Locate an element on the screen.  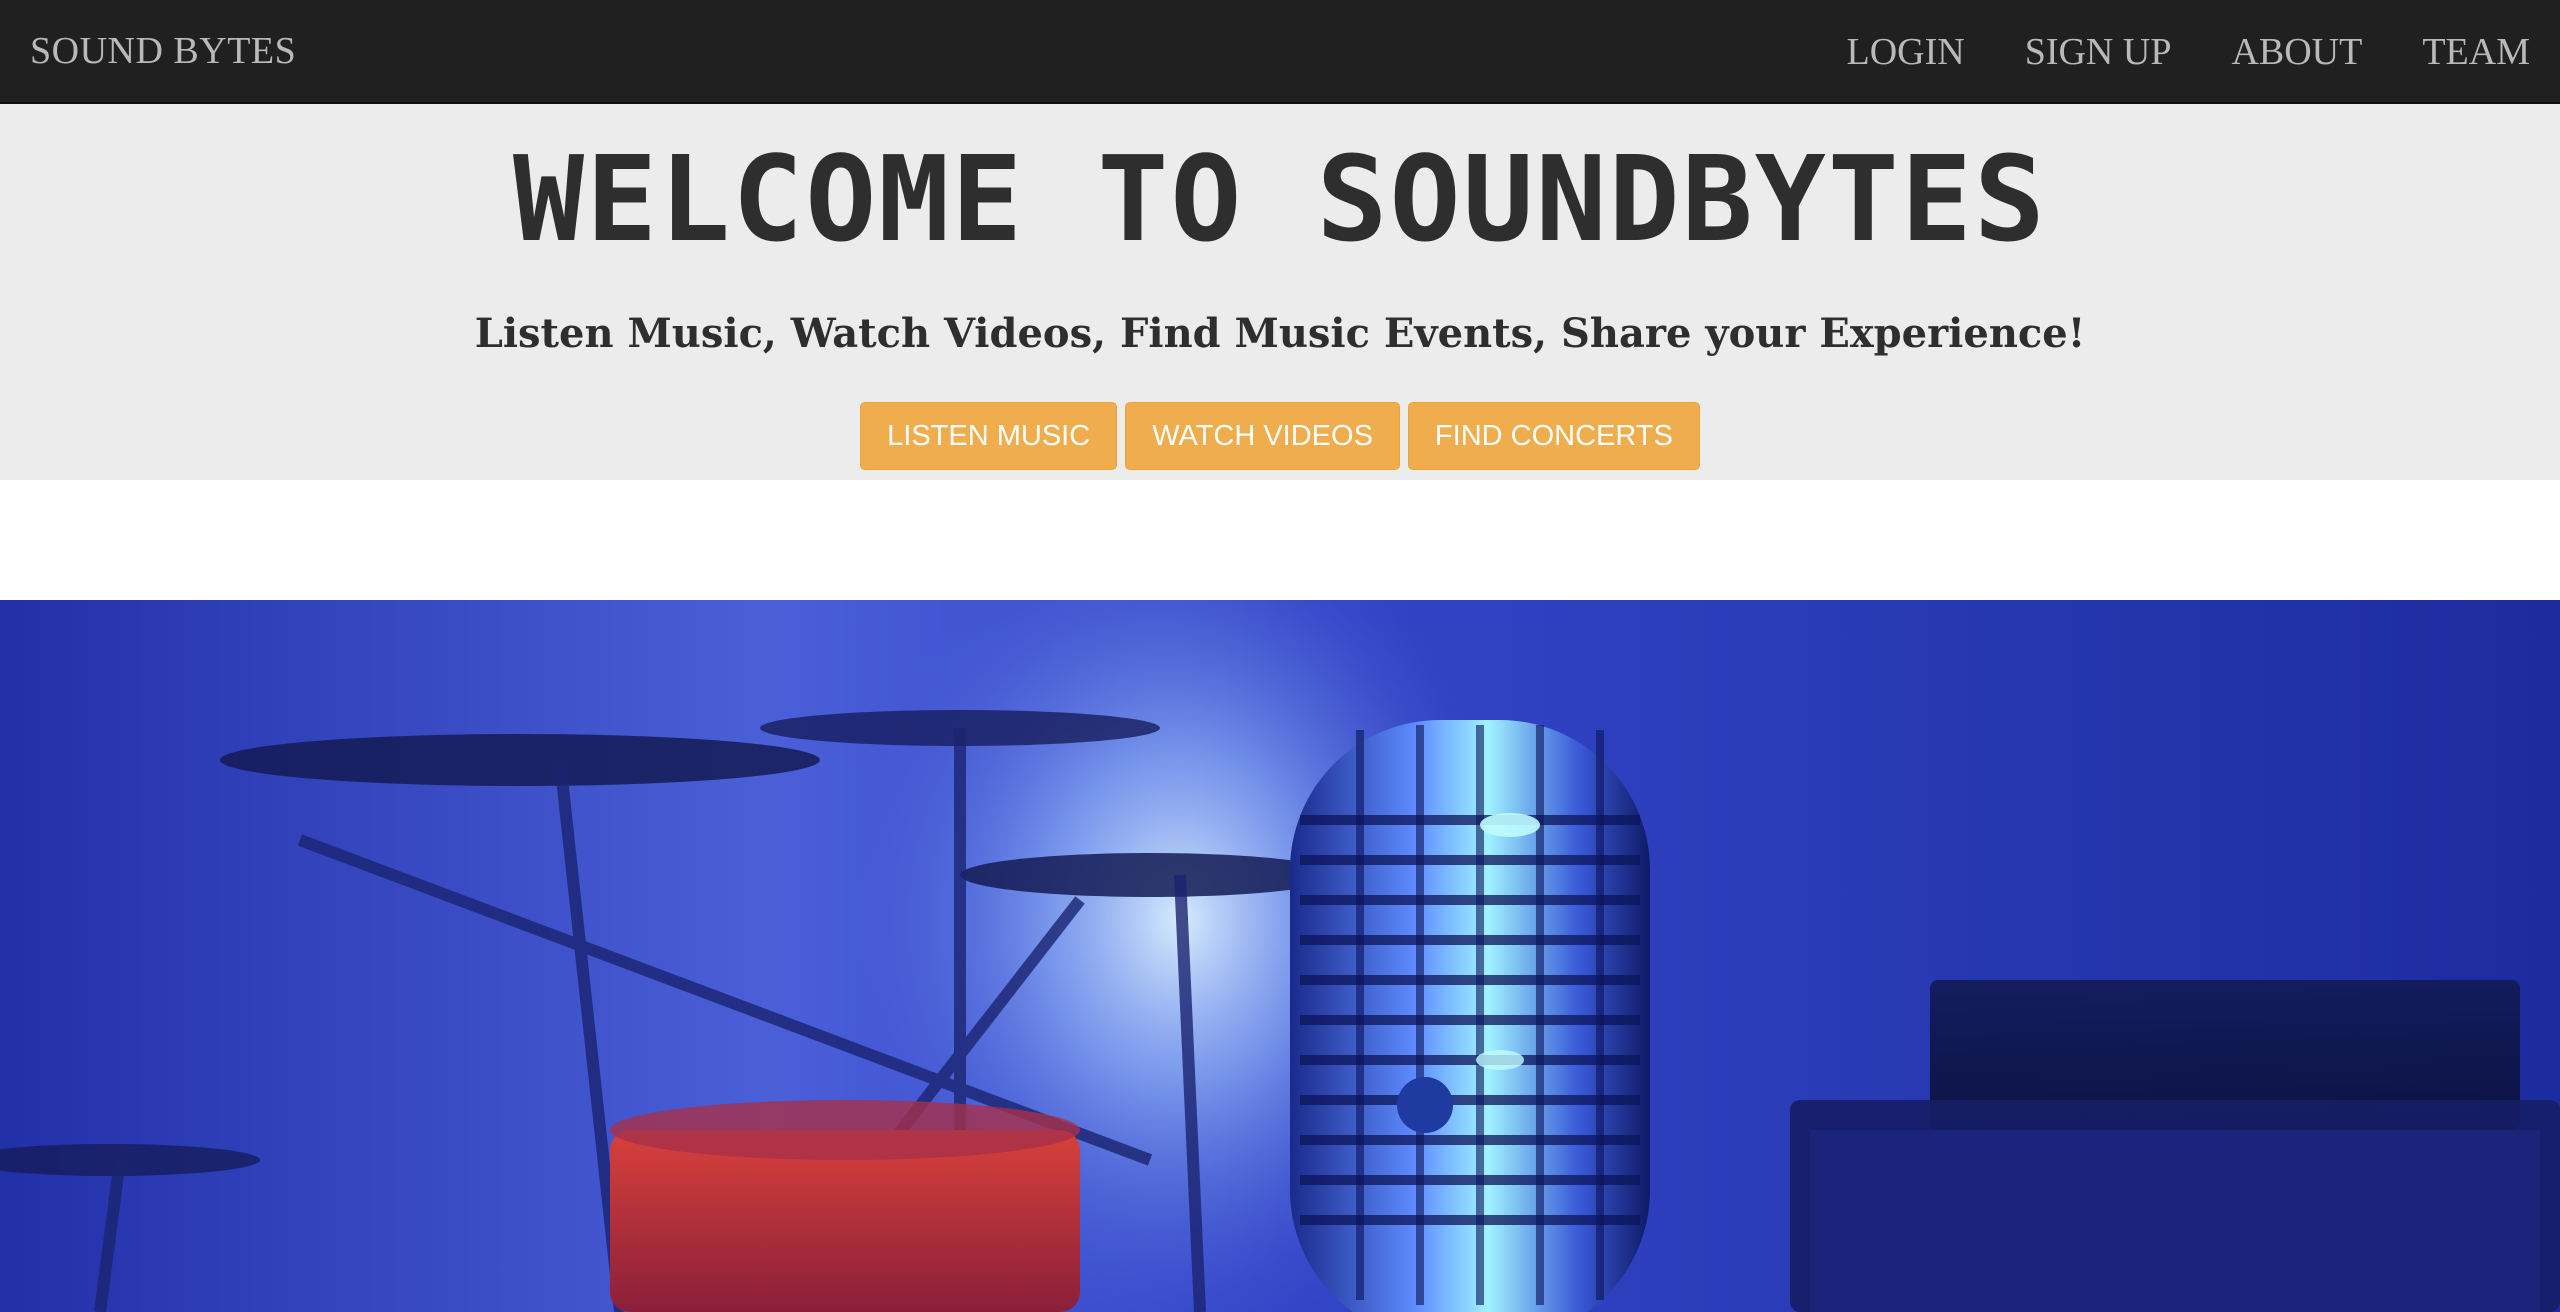
listen-music-button: LISTEN MUSIC is located at coordinates (989, 436).